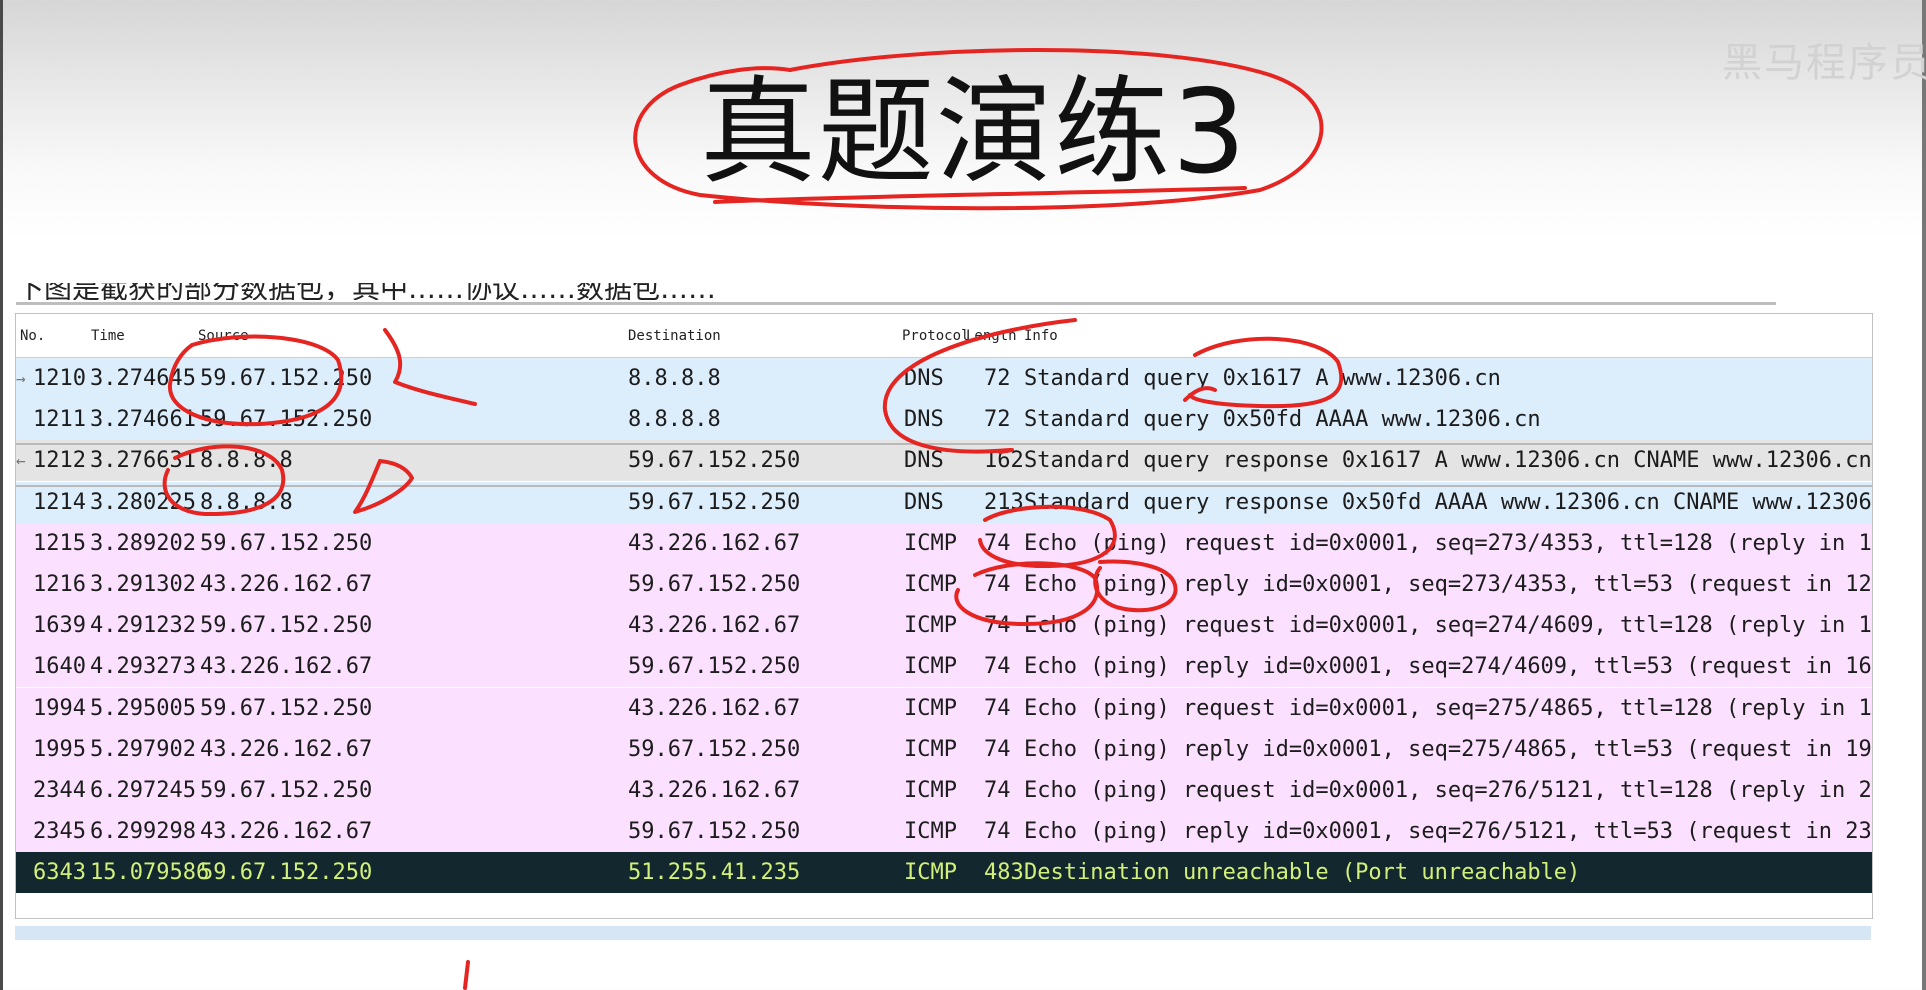 This screenshot has width=1926, height=990. Describe the element at coordinates (143, 584) in the screenshot. I see `packet-time: 3.291302` at that location.